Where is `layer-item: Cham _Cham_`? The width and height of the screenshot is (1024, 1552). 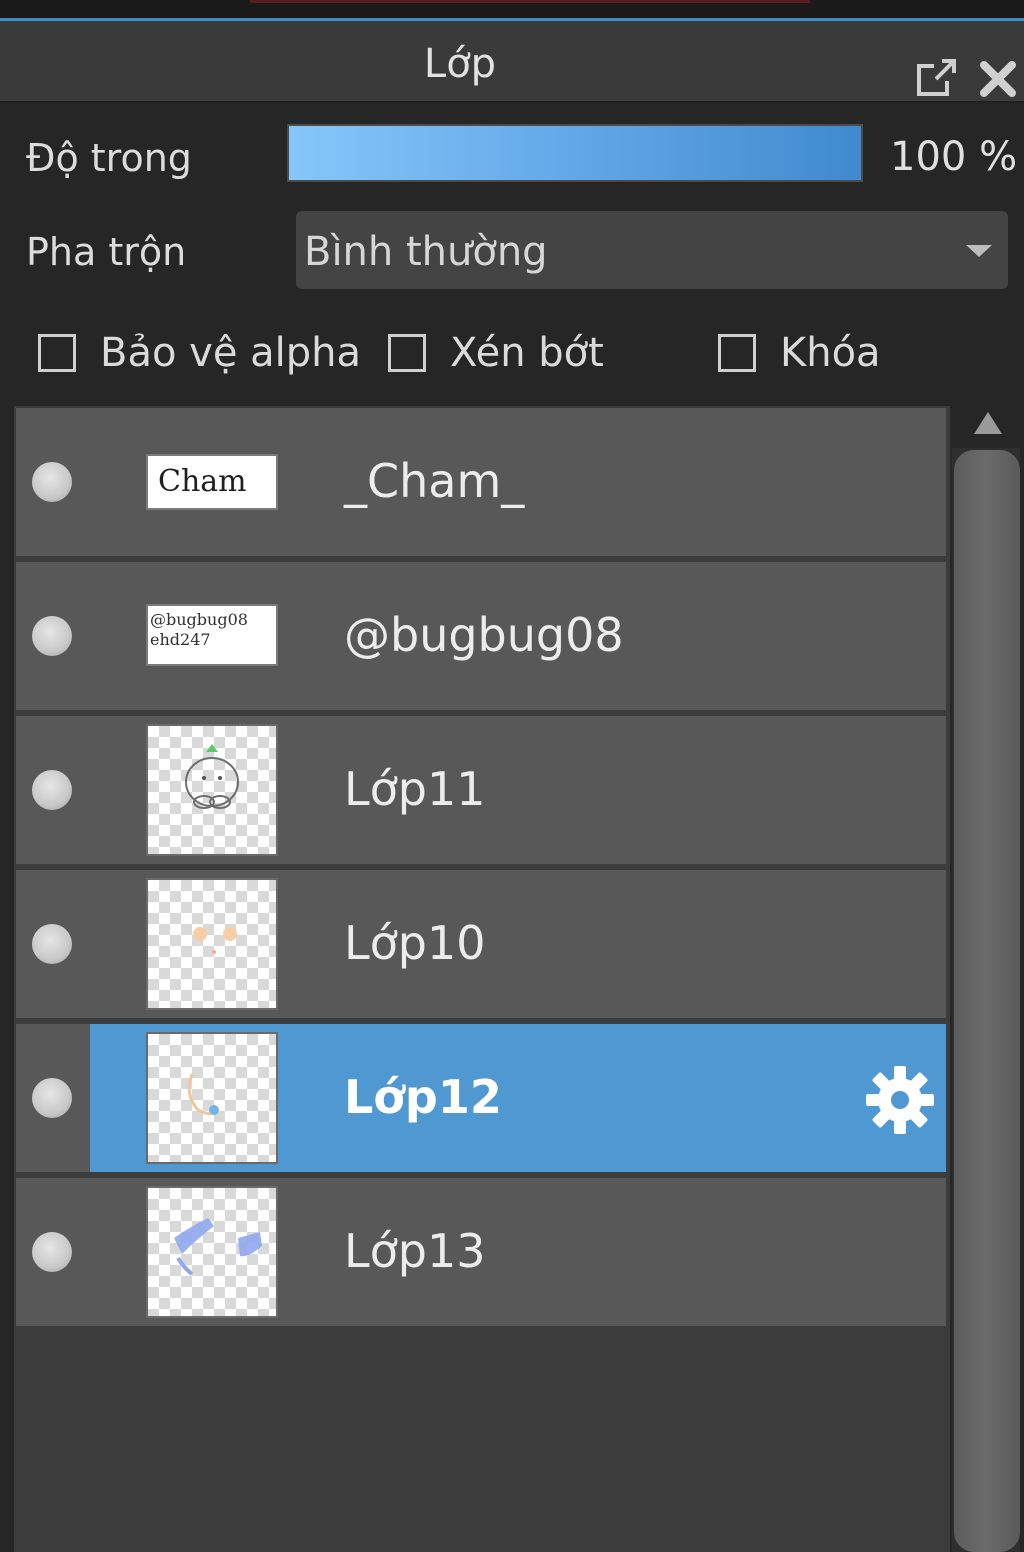 layer-item: Cham _Cham_ is located at coordinates (481, 482).